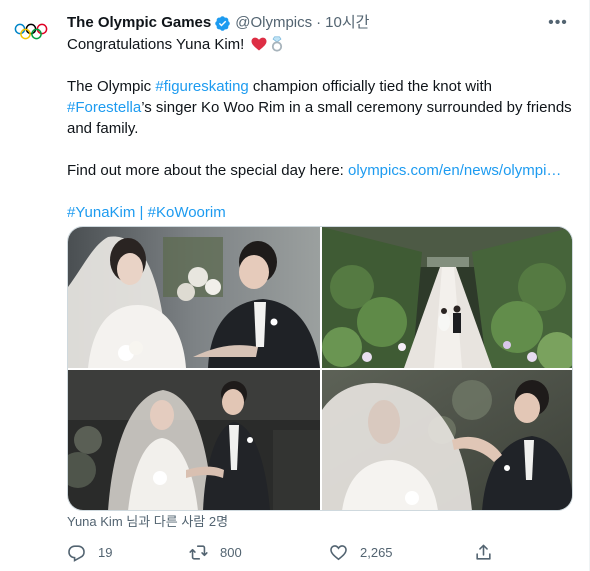  What do you see at coordinates (105, 552) in the screenshot?
I see `reply-count: 19` at bounding box center [105, 552].